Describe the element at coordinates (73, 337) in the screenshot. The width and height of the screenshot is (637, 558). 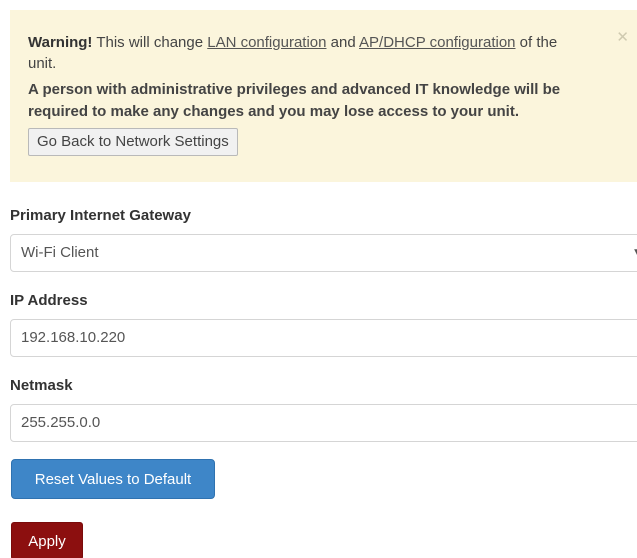
I see `ip-address-value: 192.168.10.220` at that location.